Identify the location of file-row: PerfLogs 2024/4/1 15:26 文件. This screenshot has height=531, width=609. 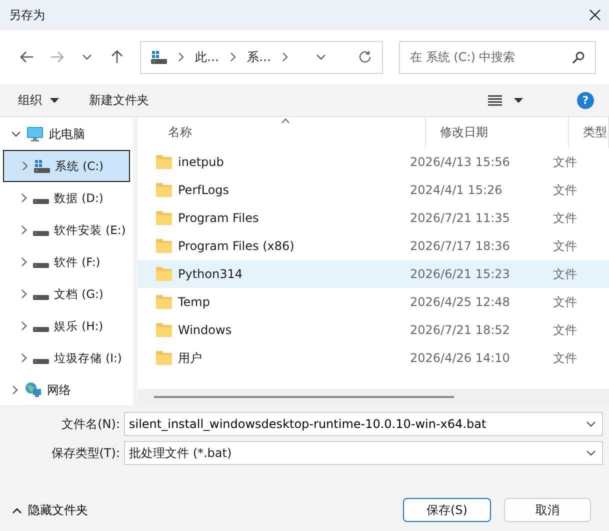
(373, 190).